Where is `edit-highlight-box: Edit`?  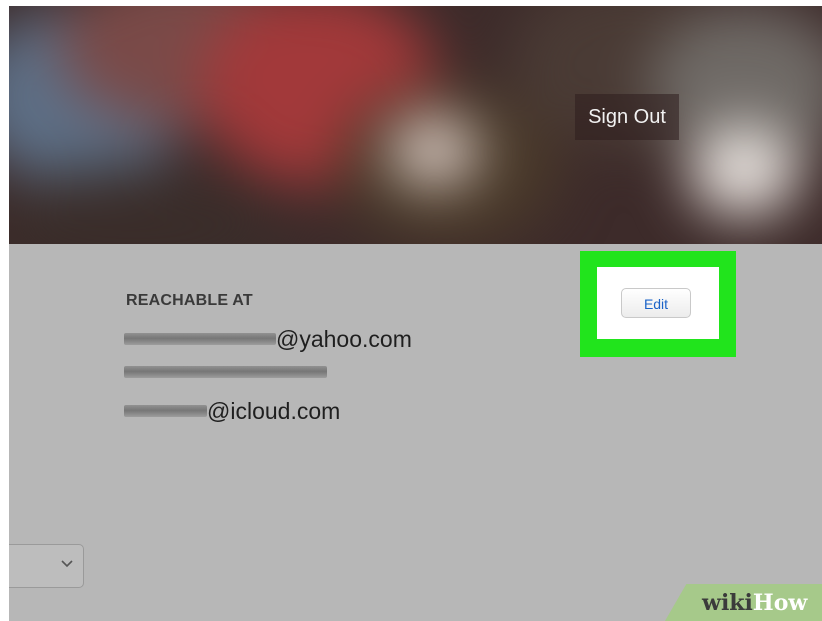 edit-highlight-box: Edit is located at coordinates (658, 304).